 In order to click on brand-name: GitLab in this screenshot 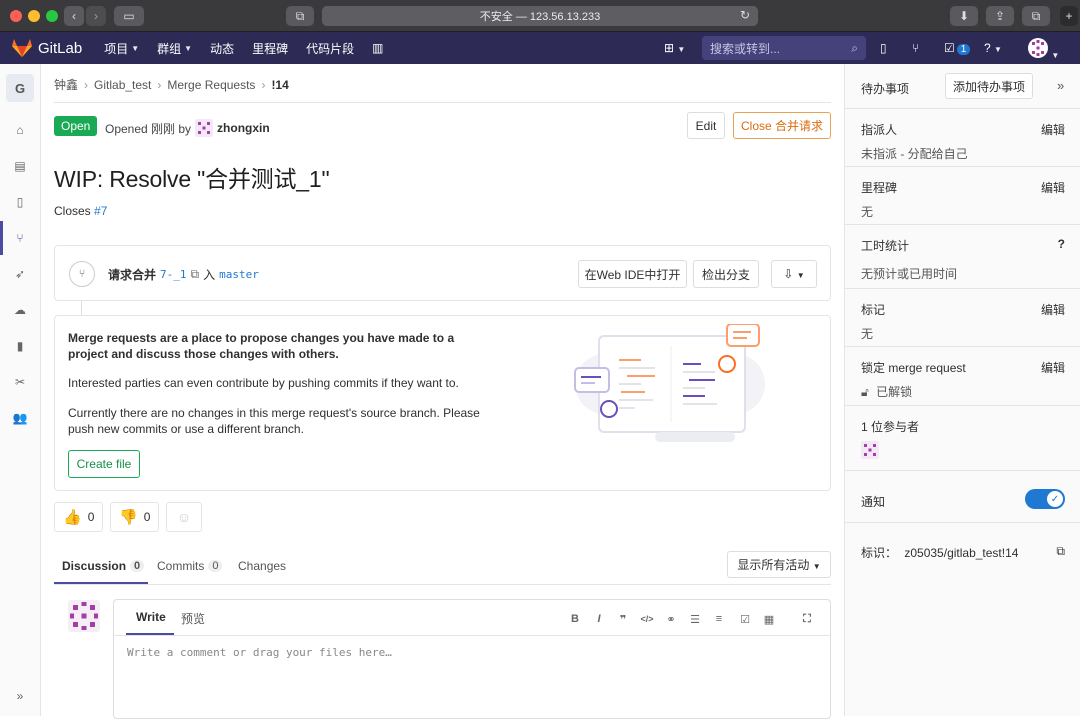, I will do `click(60, 48)`.